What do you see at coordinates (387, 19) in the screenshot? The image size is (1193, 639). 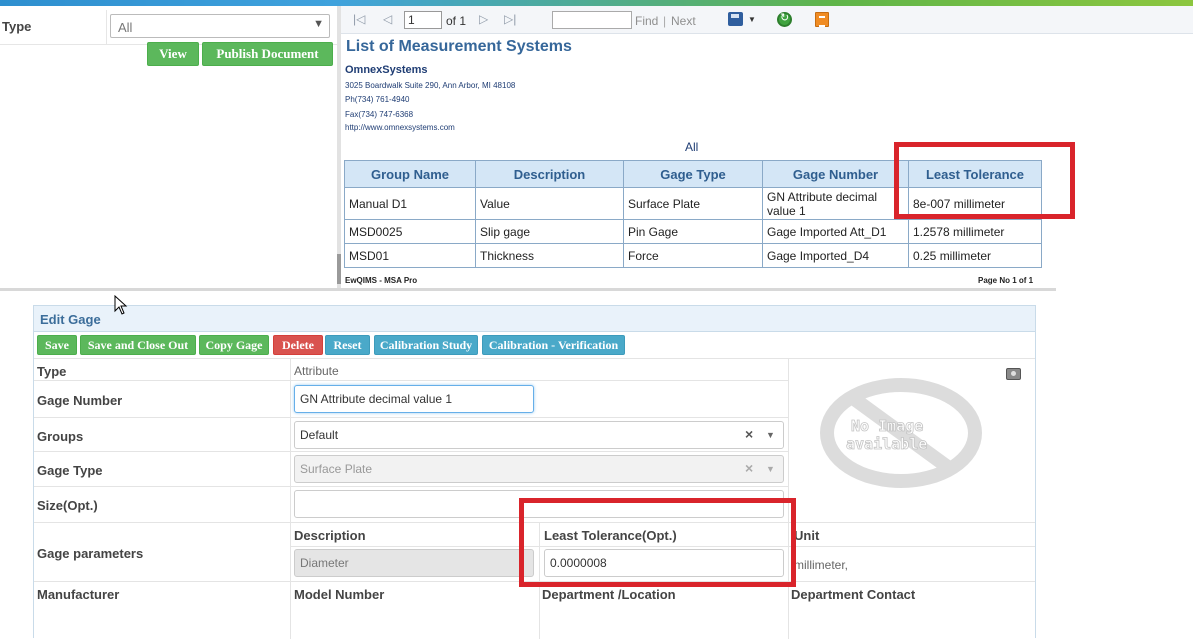 I see `previous-page-icon: ◁` at bounding box center [387, 19].